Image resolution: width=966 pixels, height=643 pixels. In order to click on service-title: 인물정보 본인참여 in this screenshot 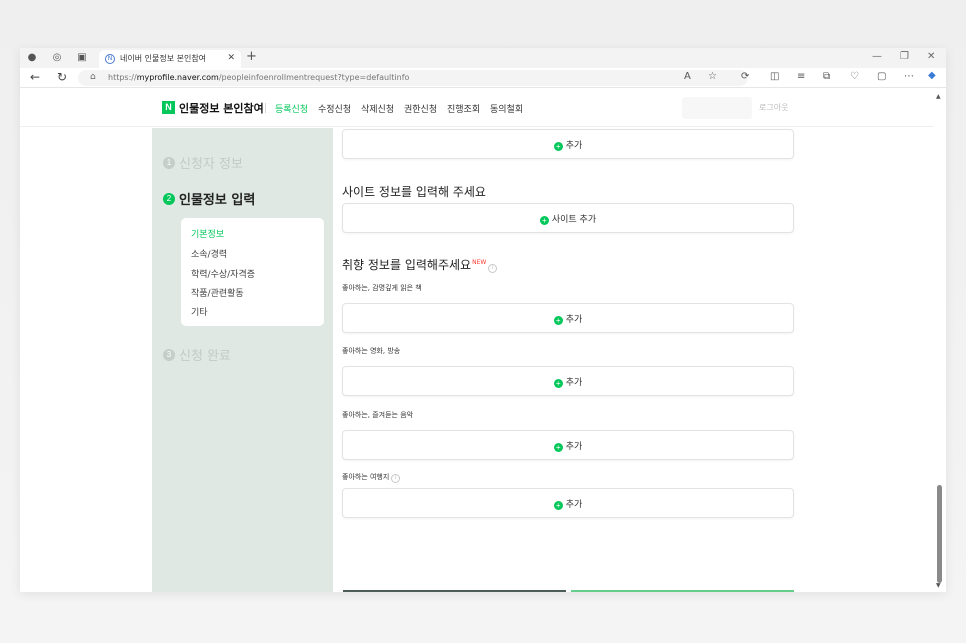, I will do `click(221, 108)`.